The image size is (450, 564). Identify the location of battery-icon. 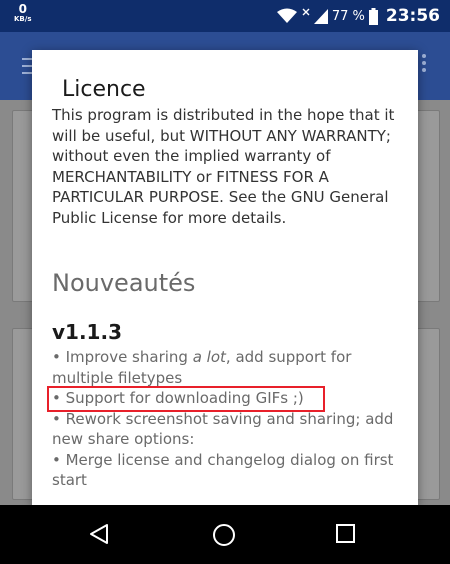
(373, 16).